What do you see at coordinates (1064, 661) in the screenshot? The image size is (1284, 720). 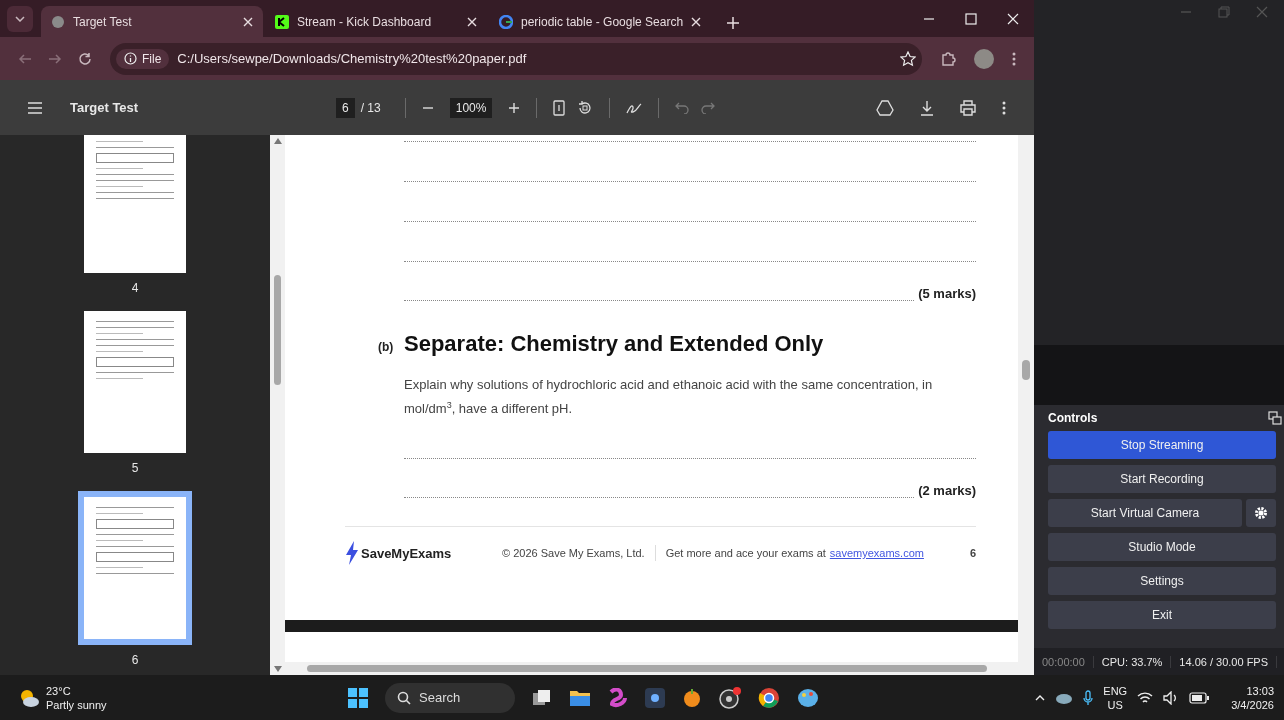 I see `stream-timer: 00:00:00` at bounding box center [1064, 661].